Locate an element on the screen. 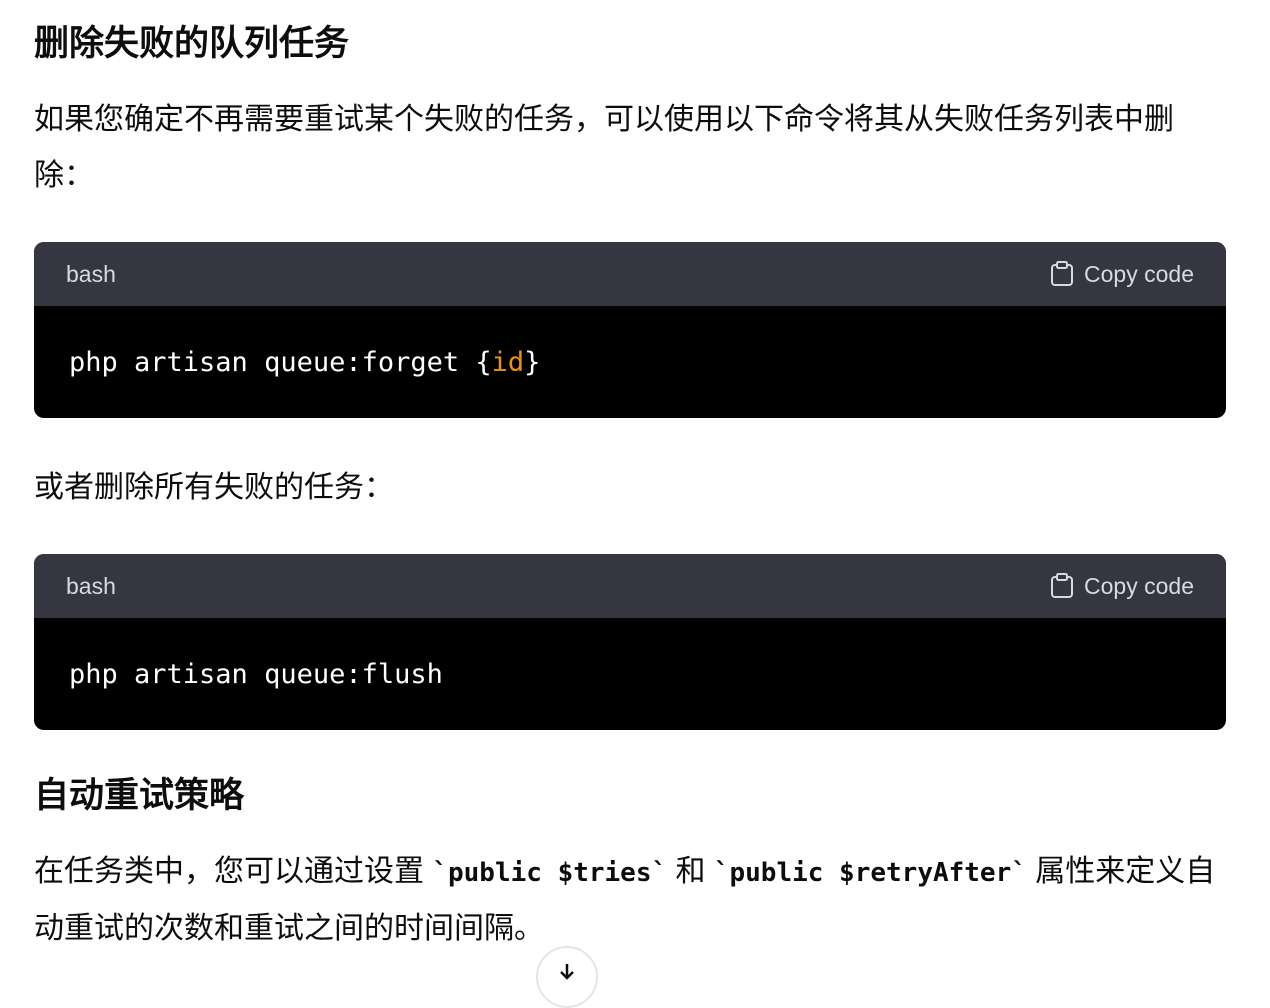 This screenshot has width=1270, height=1008. inline-code: `public $retryAfter` is located at coordinates (870, 873).